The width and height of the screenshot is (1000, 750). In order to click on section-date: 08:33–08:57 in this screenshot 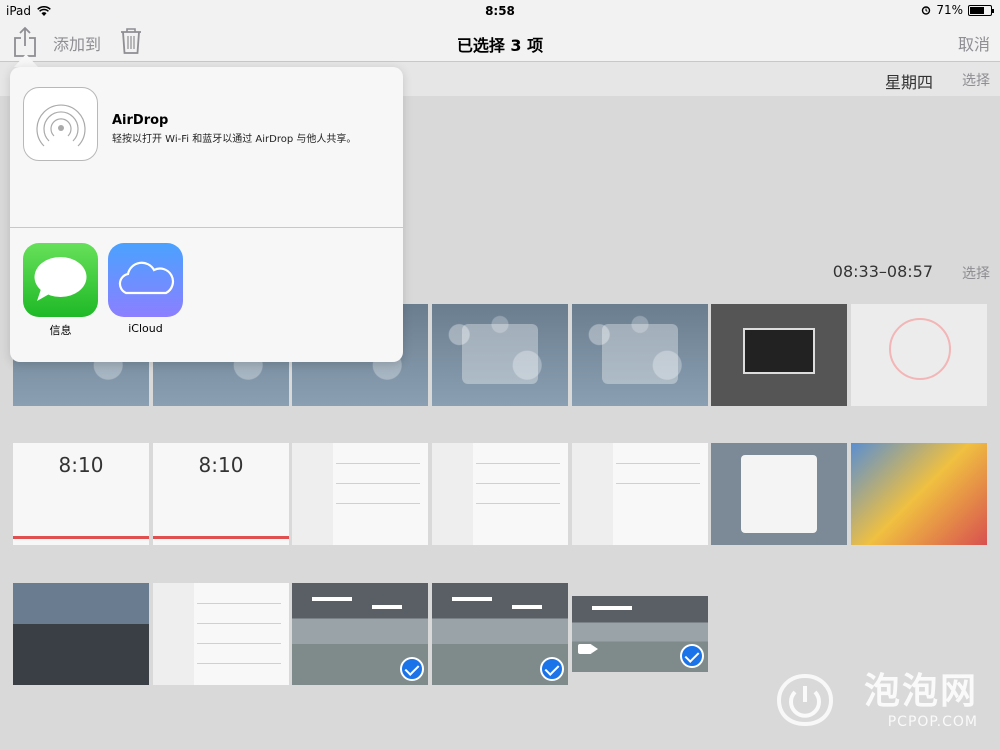, I will do `click(882, 271)`.